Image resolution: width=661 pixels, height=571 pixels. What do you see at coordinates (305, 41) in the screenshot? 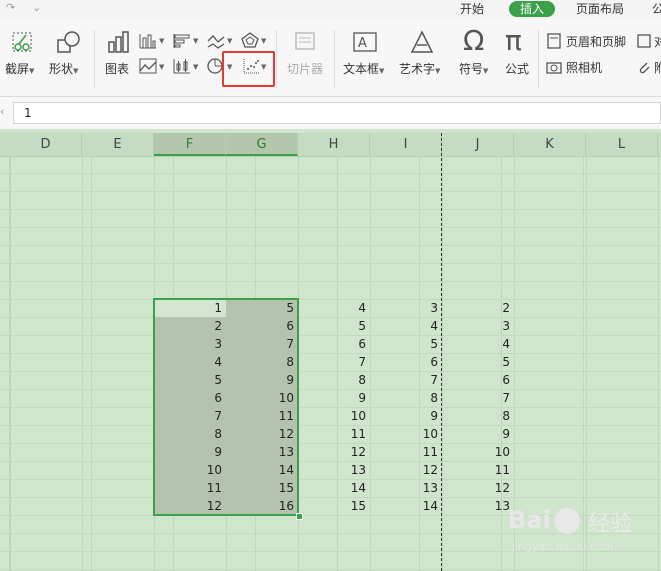
I see `slicer-icon` at bounding box center [305, 41].